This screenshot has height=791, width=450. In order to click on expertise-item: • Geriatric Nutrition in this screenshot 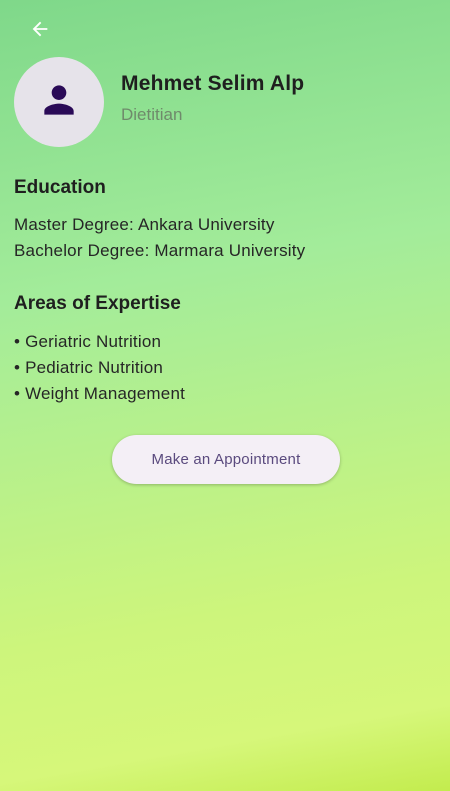, I will do `click(88, 341)`.